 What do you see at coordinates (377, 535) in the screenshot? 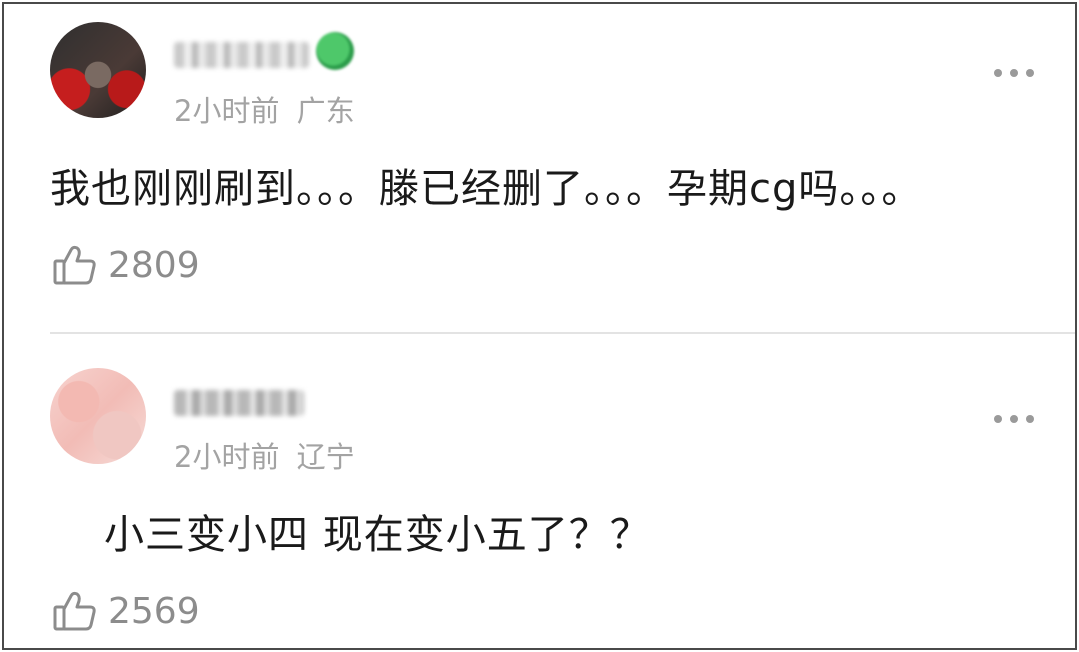
I see `comment-text: 小三变小四 现在变小五了？？` at bounding box center [377, 535].